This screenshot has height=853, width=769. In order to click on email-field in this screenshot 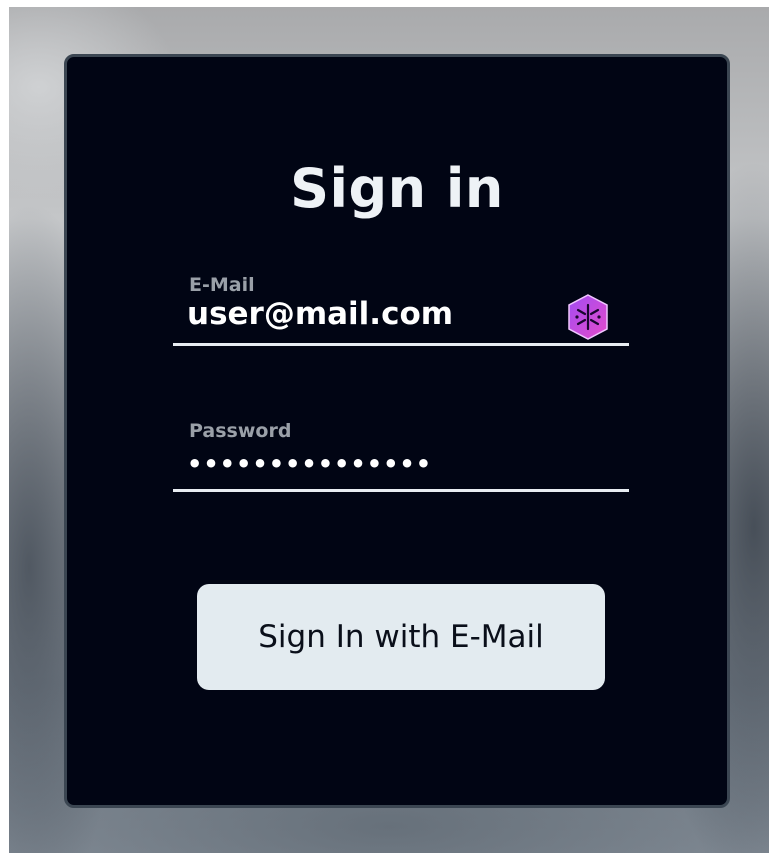, I will do `click(377, 314)`.